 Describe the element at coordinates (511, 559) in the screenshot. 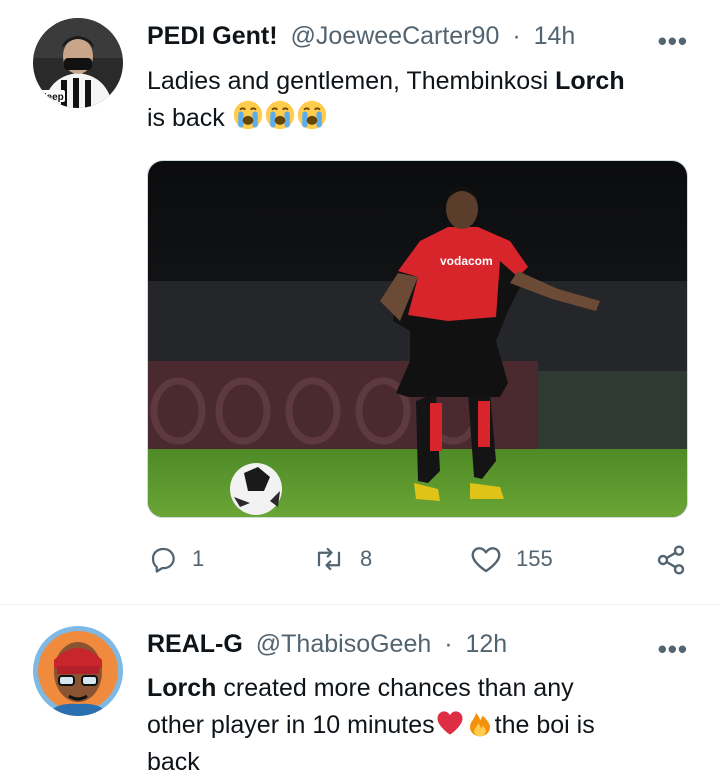

I see `like-button: 155` at that location.